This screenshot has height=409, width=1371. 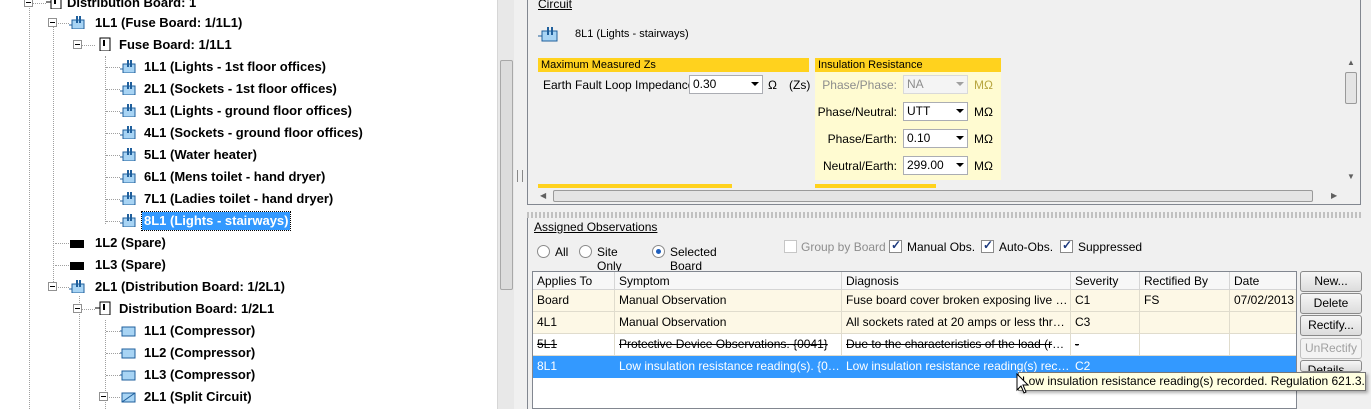 What do you see at coordinates (574, 281) in the screenshot?
I see `column-header: Applies To` at bounding box center [574, 281].